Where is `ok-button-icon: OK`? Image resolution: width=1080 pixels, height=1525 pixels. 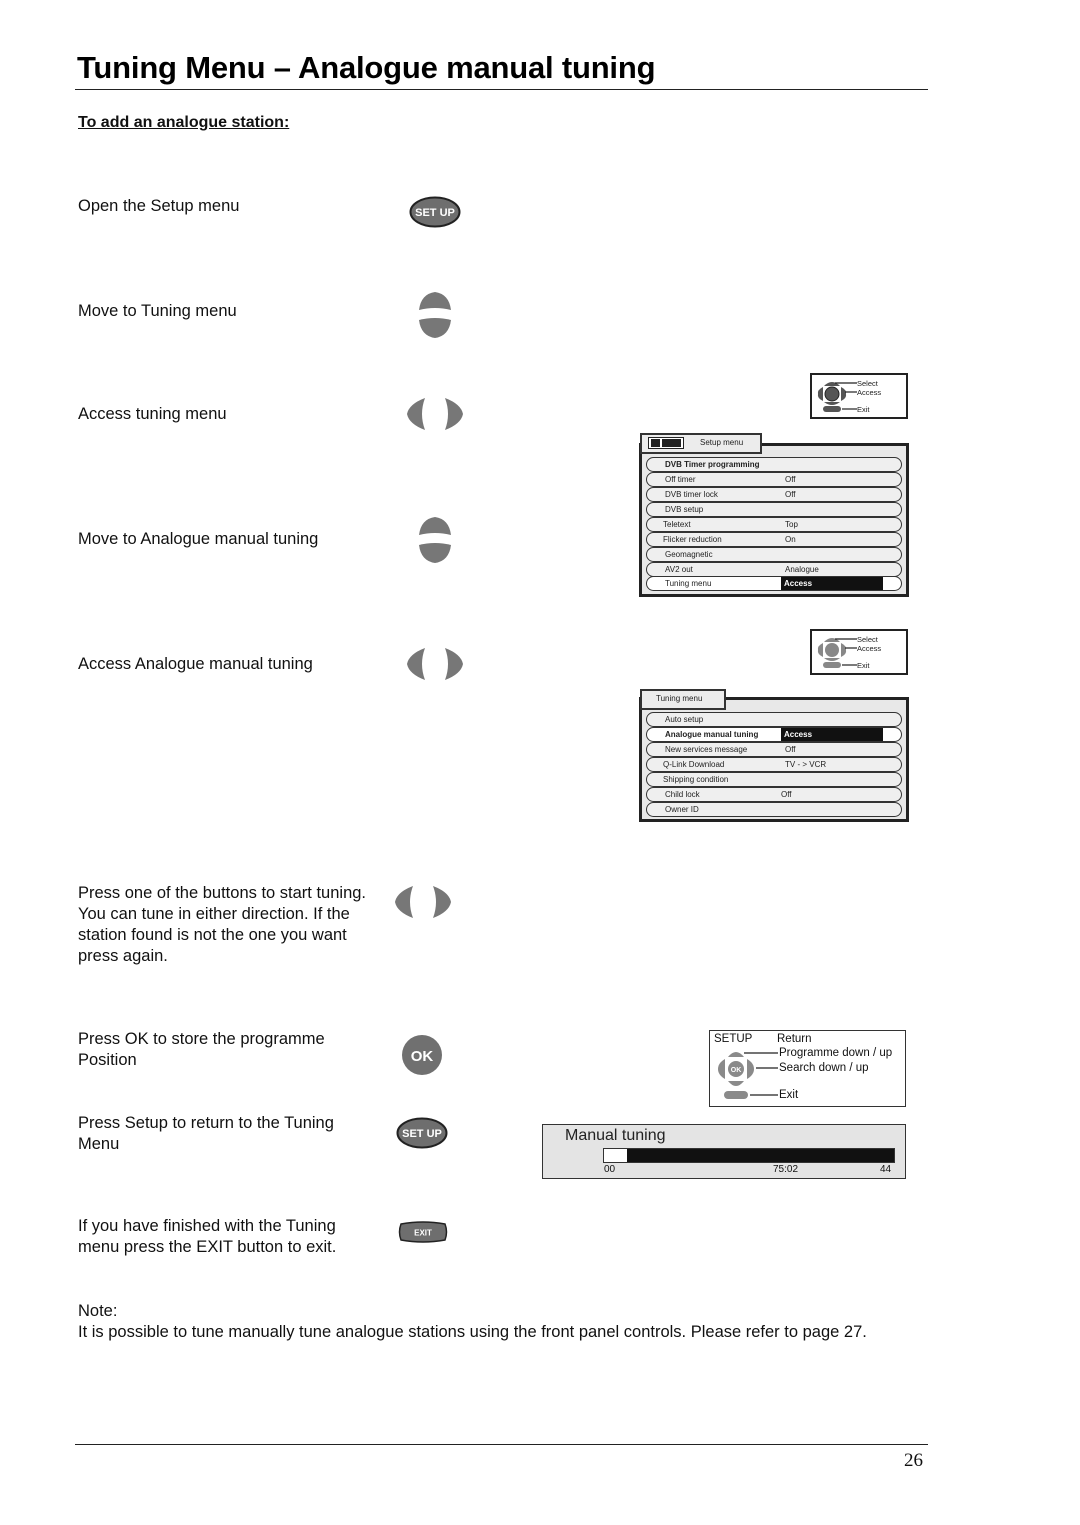 ok-button-icon: OK is located at coordinates (422, 1057).